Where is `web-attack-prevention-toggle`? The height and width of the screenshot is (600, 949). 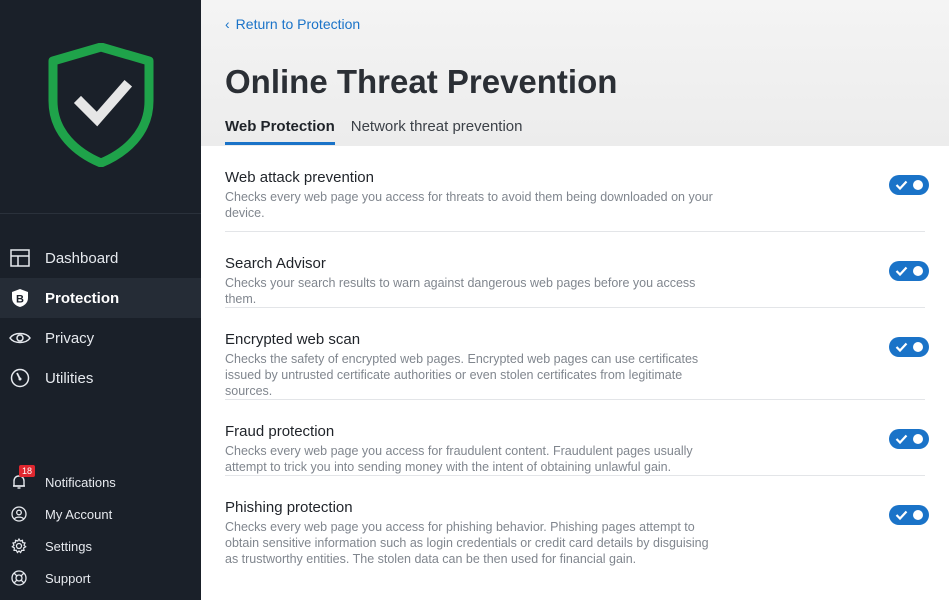
web-attack-prevention-toggle is located at coordinates (909, 185).